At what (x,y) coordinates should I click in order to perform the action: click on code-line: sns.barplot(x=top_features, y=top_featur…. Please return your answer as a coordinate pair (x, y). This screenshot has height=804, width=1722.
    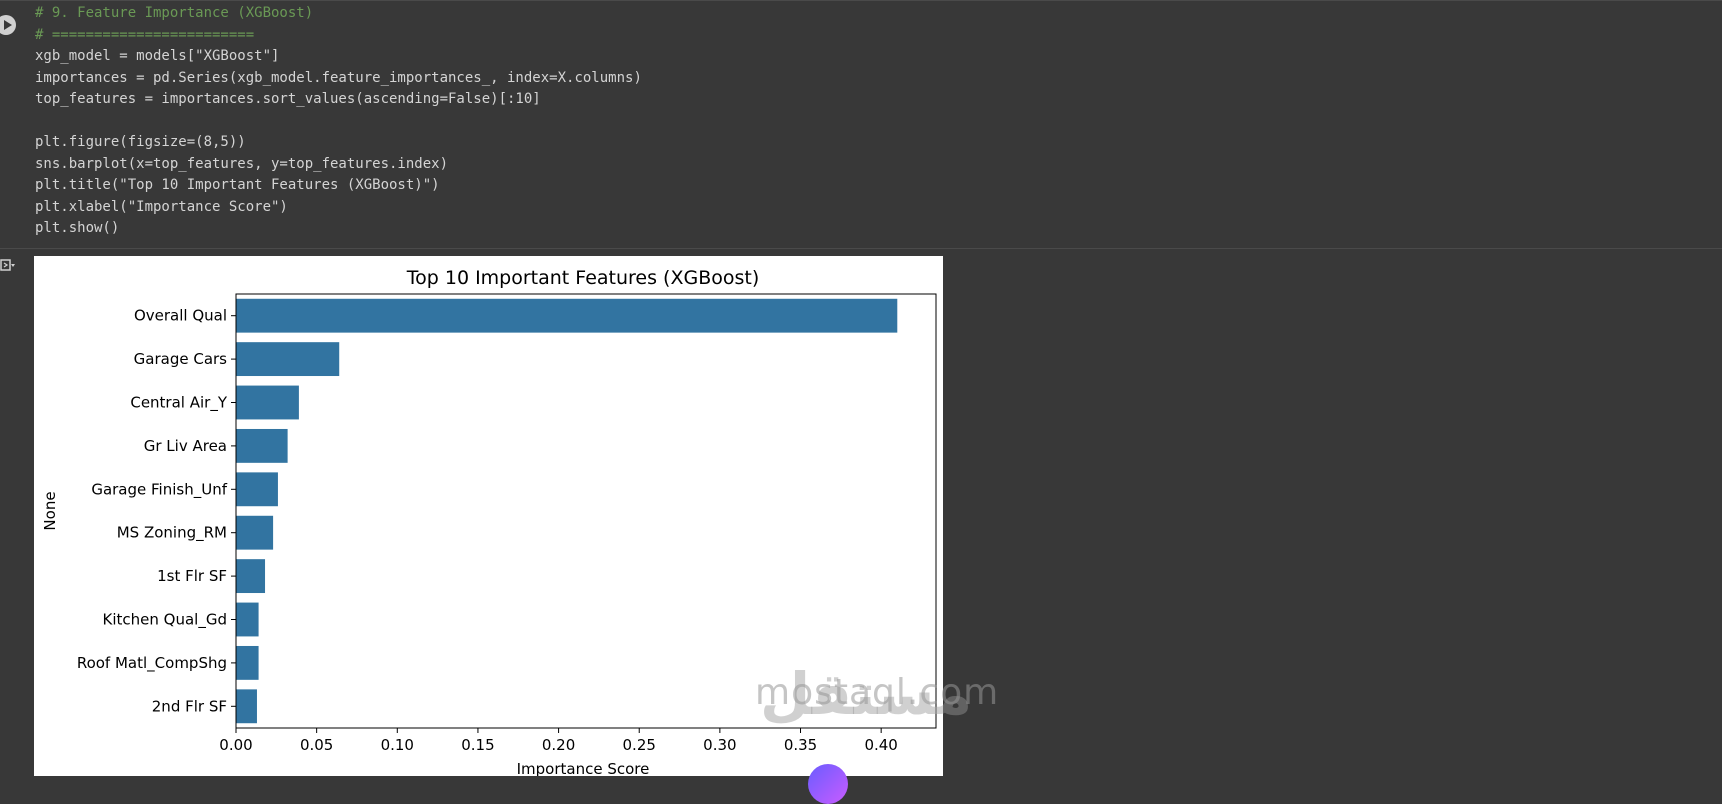
    Looking at the image, I should click on (242, 163).